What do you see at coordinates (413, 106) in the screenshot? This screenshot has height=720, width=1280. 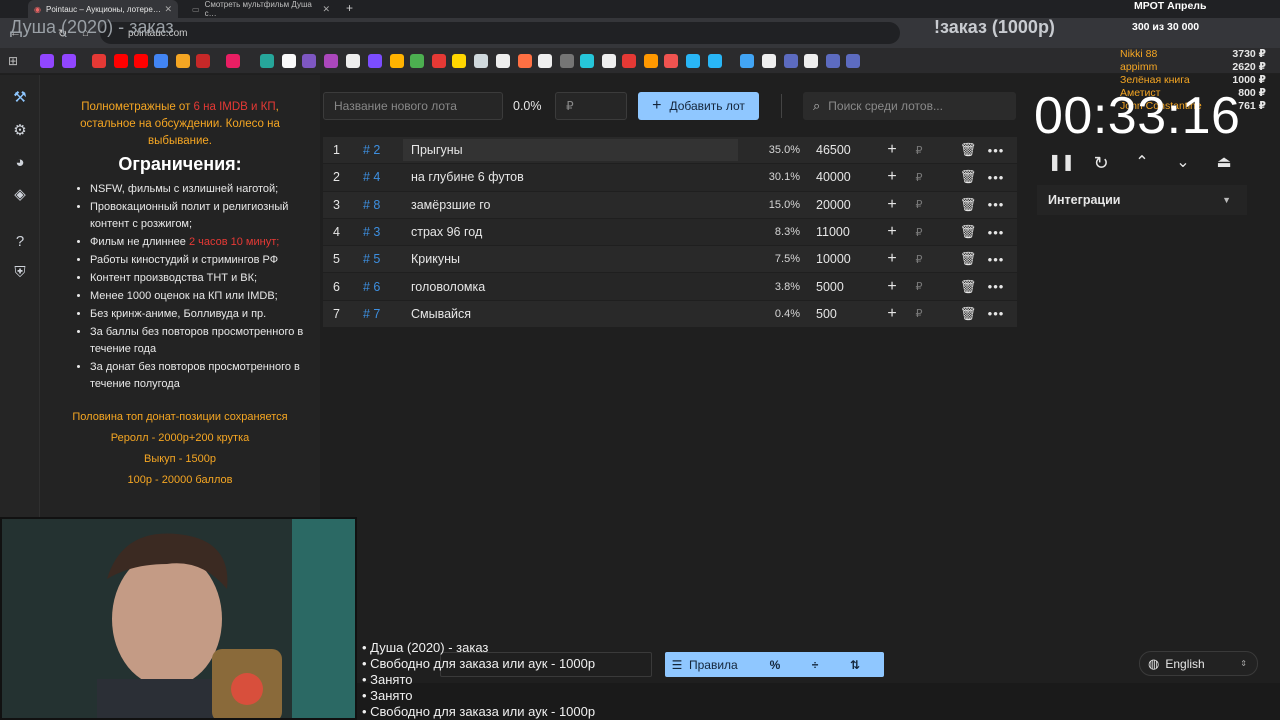 I see `new-lot-name-input: Название нового лота` at bounding box center [413, 106].